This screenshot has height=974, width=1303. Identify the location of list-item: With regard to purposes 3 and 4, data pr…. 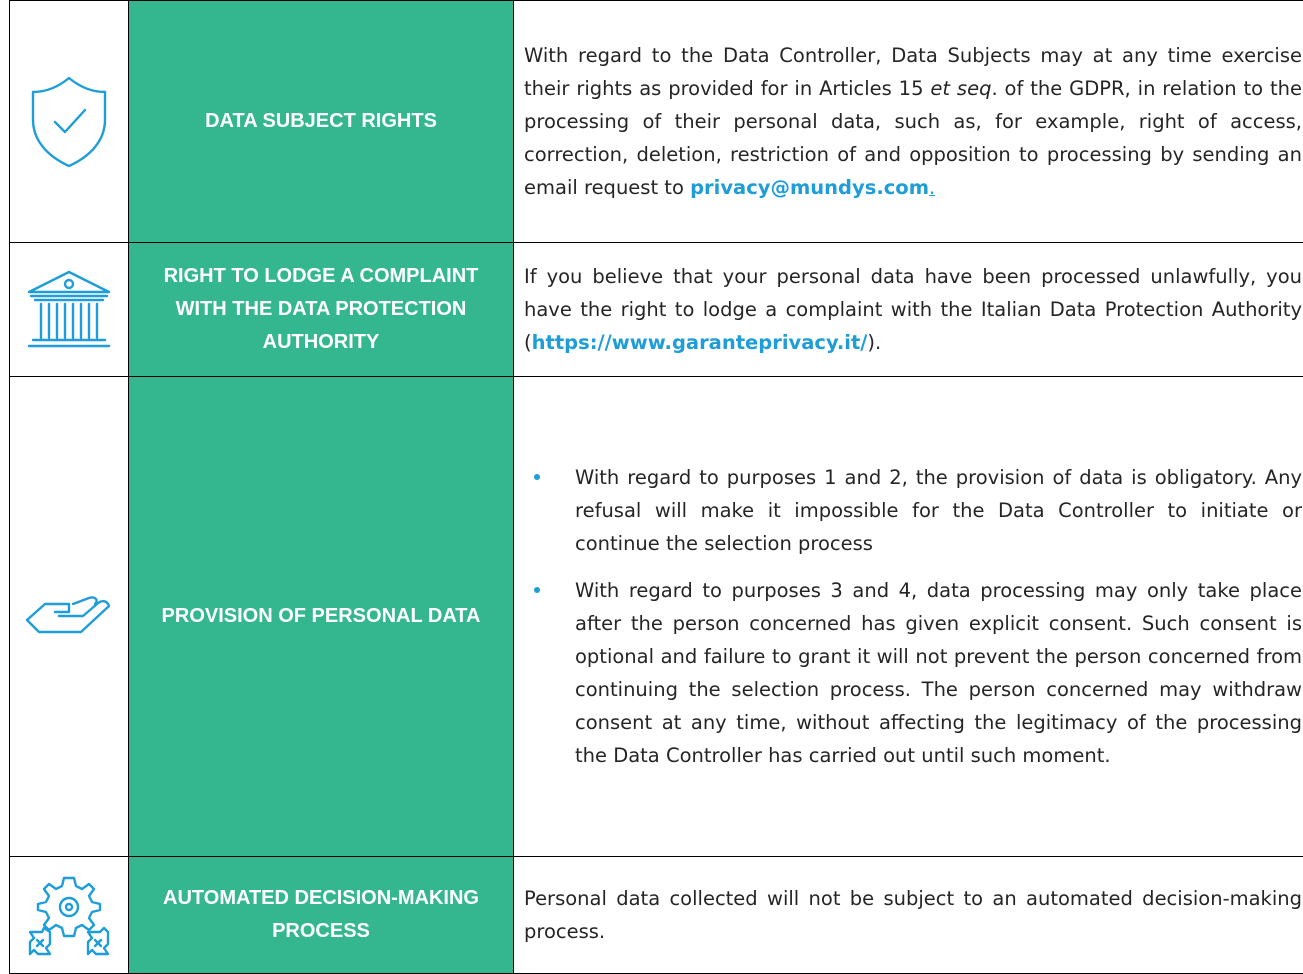
(913, 673).